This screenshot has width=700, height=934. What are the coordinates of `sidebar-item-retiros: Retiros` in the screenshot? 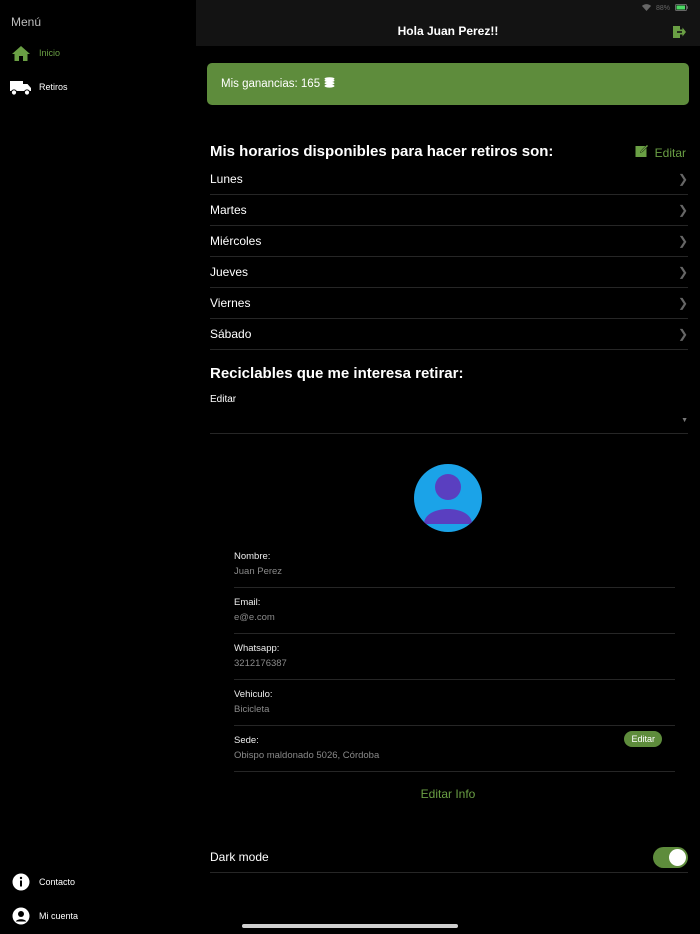 It's located at (39, 87).